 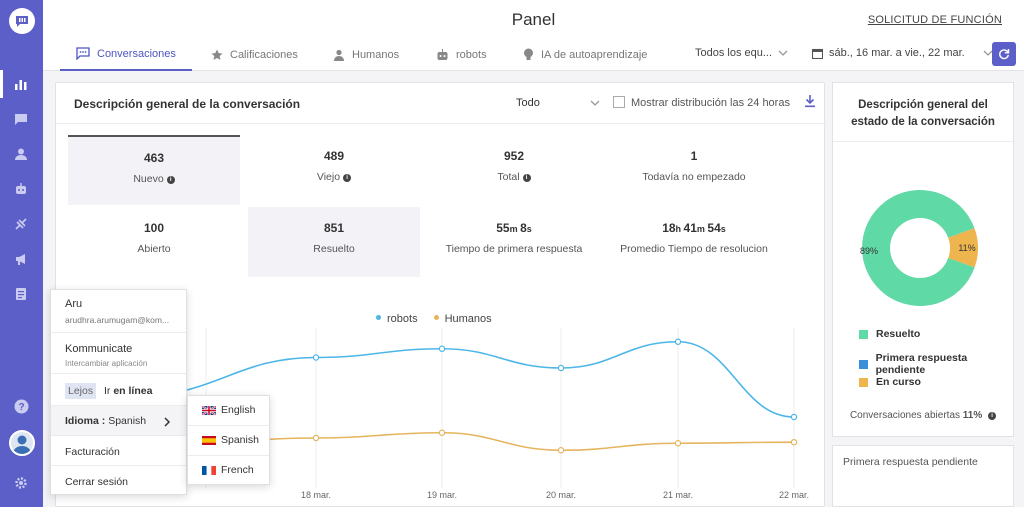 I want to click on bulb-icon, so click(x=528, y=54).